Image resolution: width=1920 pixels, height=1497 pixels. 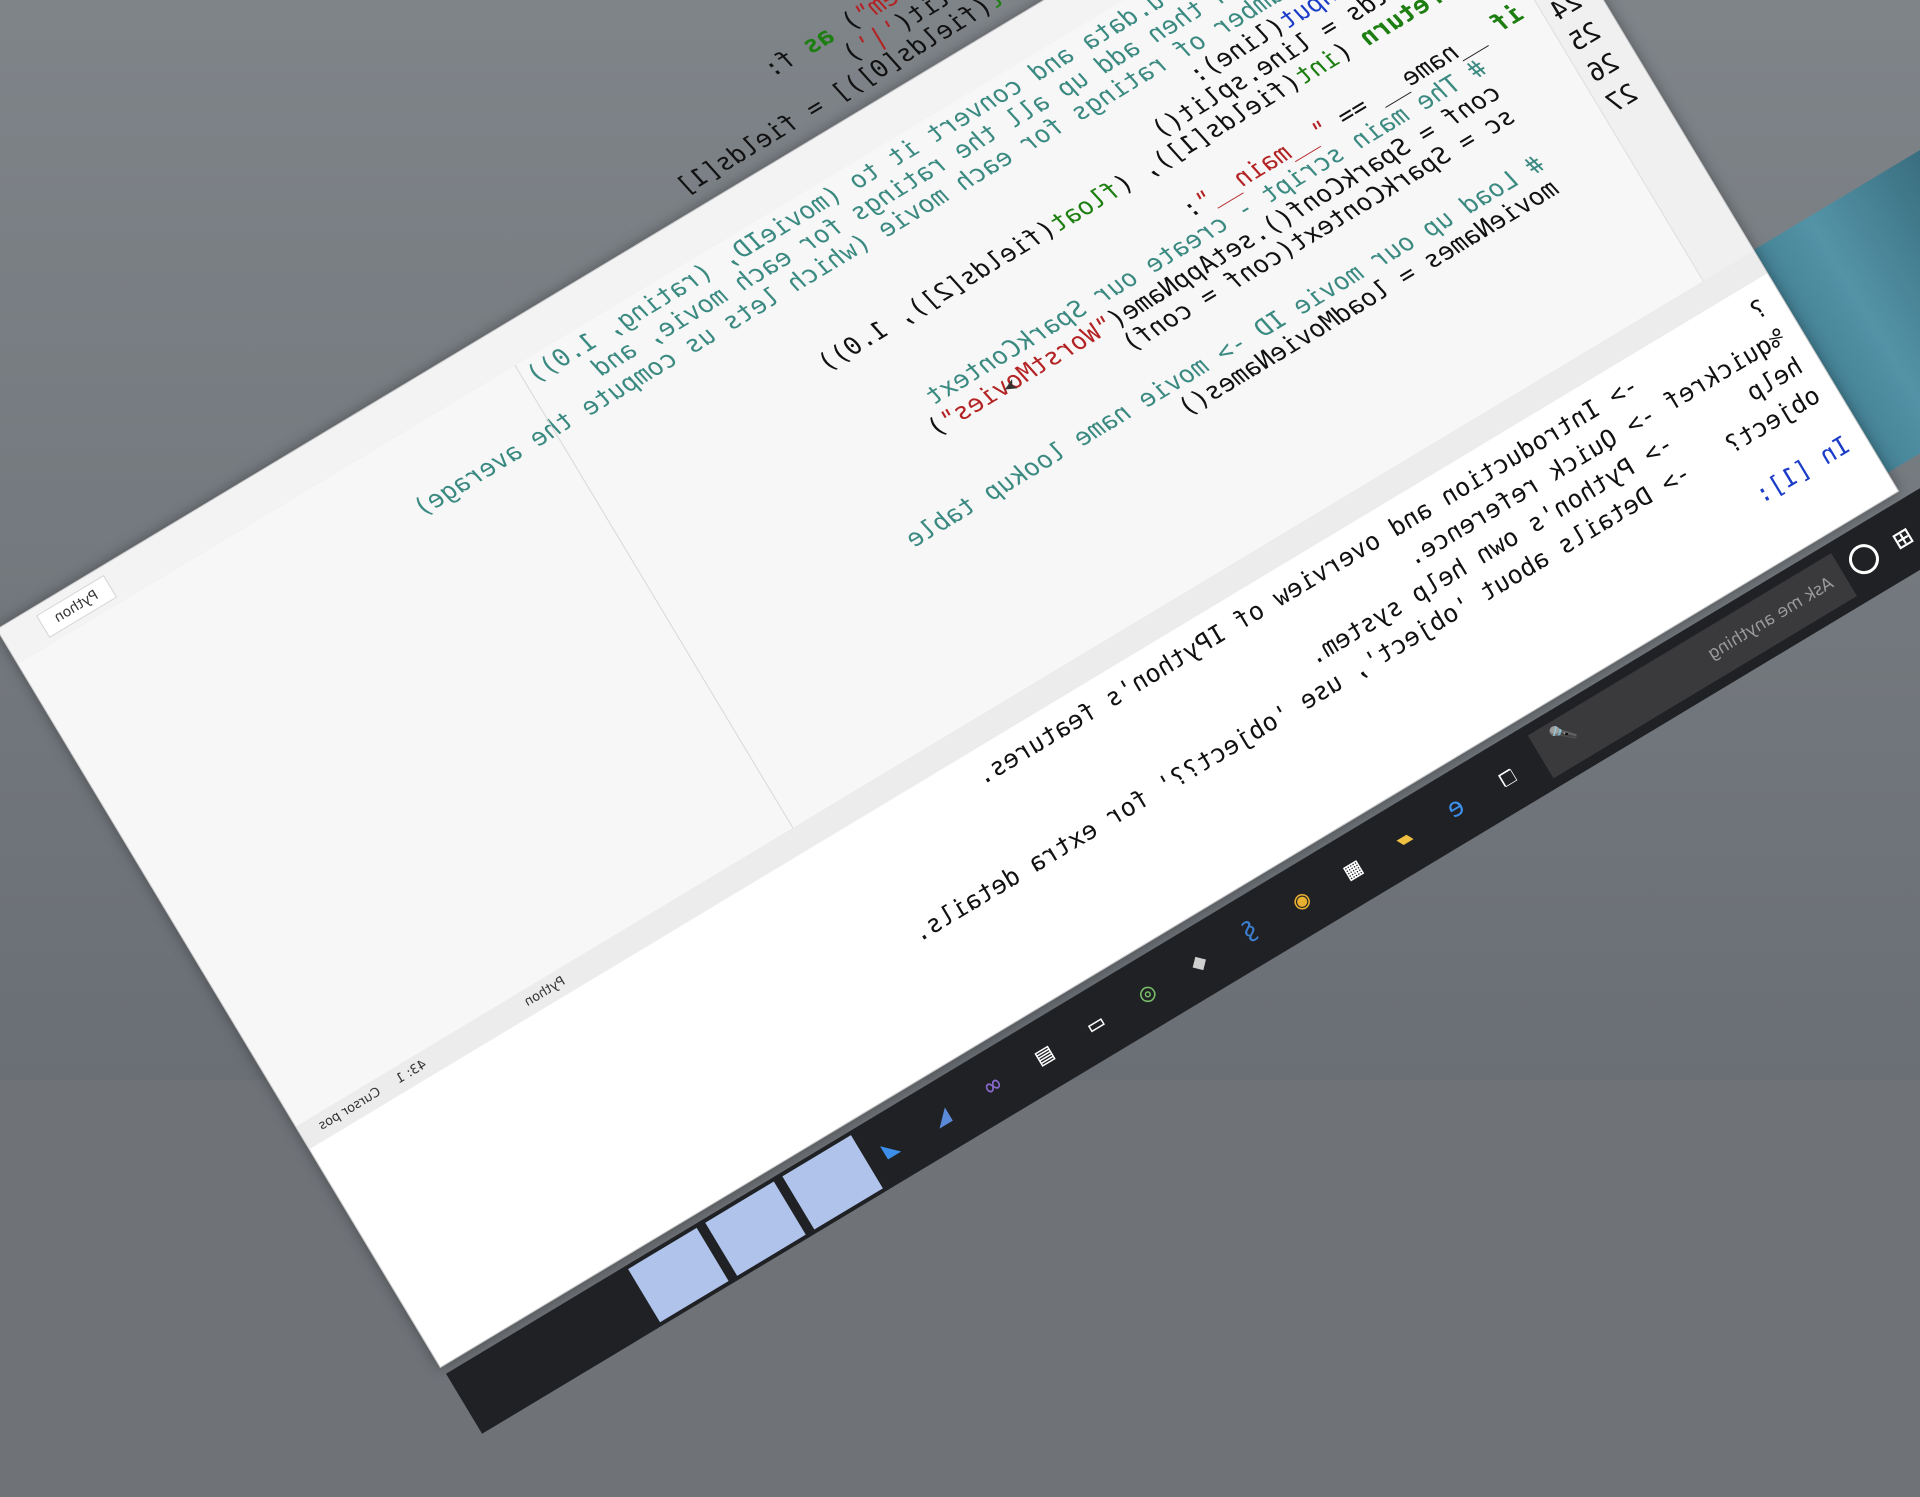 What do you see at coordinates (941, 1116) in the screenshot?
I see `visual-studio-icon: ◣` at bounding box center [941, 1116].